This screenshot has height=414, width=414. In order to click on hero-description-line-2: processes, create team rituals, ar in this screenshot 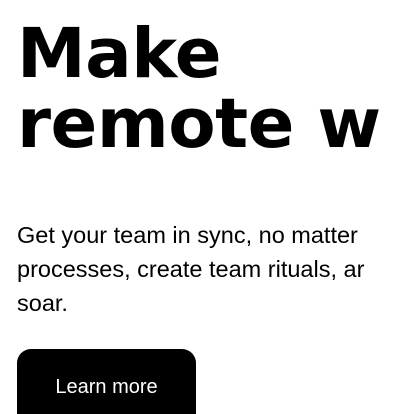, I will do `click(191, 269)`.